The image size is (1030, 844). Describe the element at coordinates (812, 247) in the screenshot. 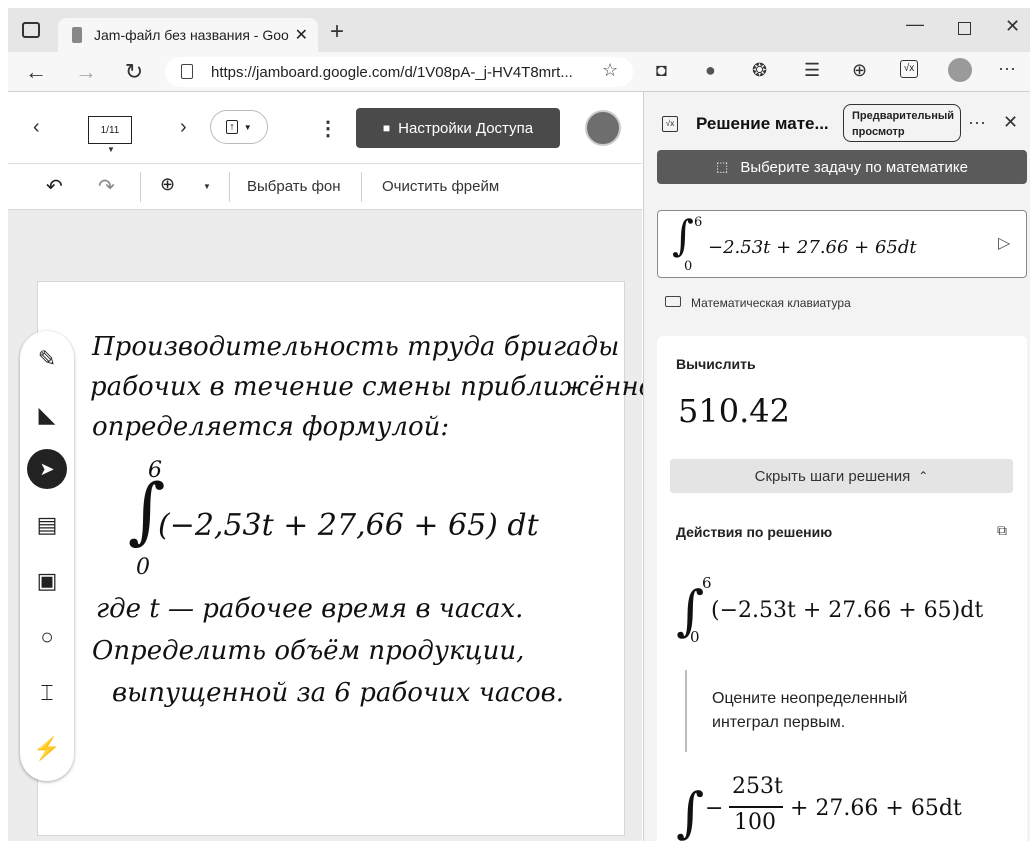

I see `input-expression: −2.53t + 27.66 + 65dt` at that location.